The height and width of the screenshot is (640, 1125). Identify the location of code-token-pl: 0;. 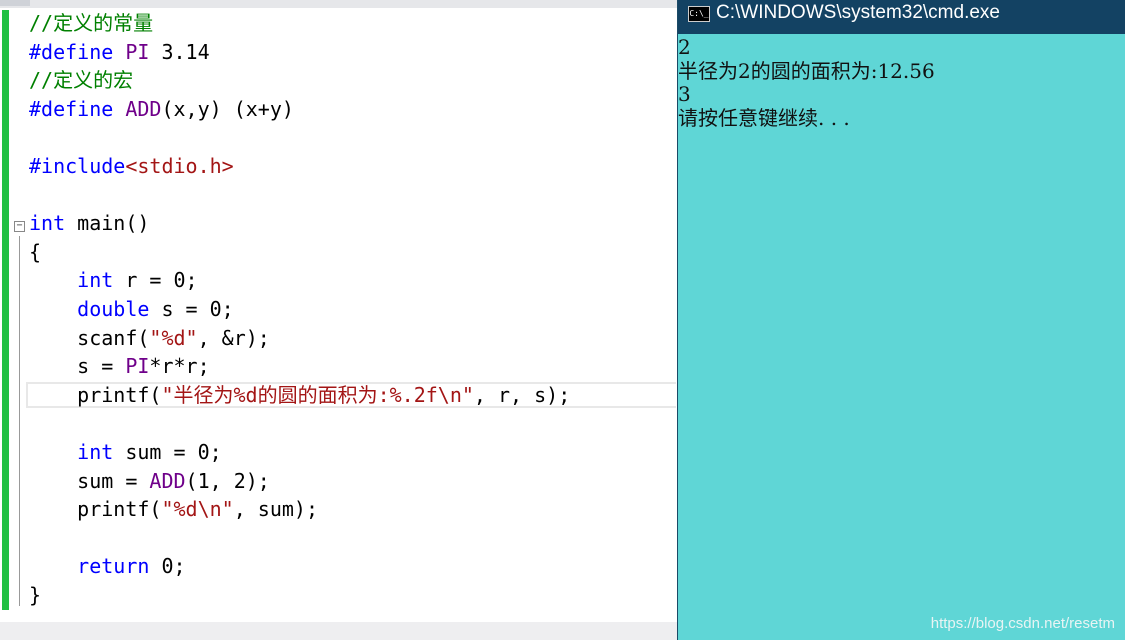
(167, 566).